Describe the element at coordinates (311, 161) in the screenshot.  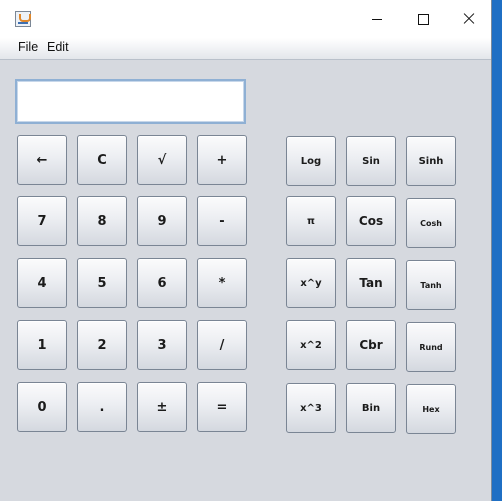
I see `log-button: Log` at that location.